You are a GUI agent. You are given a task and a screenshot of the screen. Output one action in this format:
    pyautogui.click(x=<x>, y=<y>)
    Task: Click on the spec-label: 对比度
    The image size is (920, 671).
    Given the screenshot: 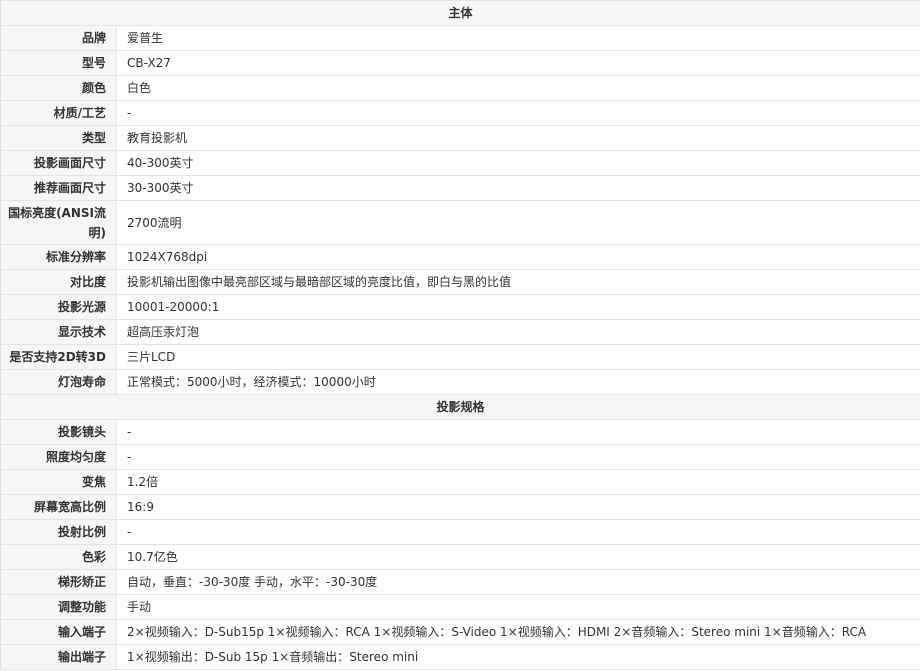 What is the action you would take?
    pyautogui.click(x=58, y=282)
    